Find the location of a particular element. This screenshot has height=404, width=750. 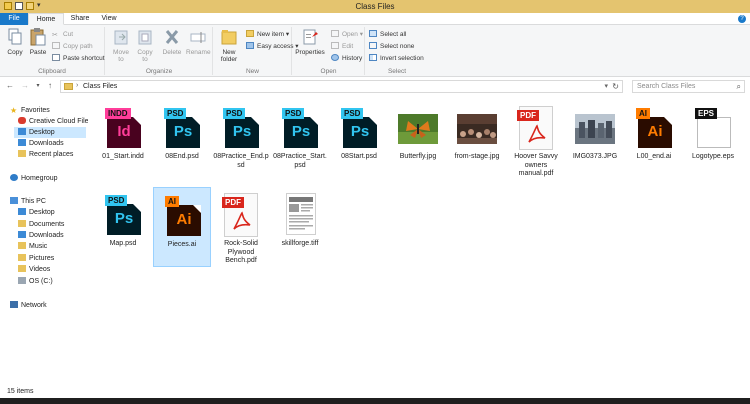

eps-badge: EPS is located at coordinates (713, 128).